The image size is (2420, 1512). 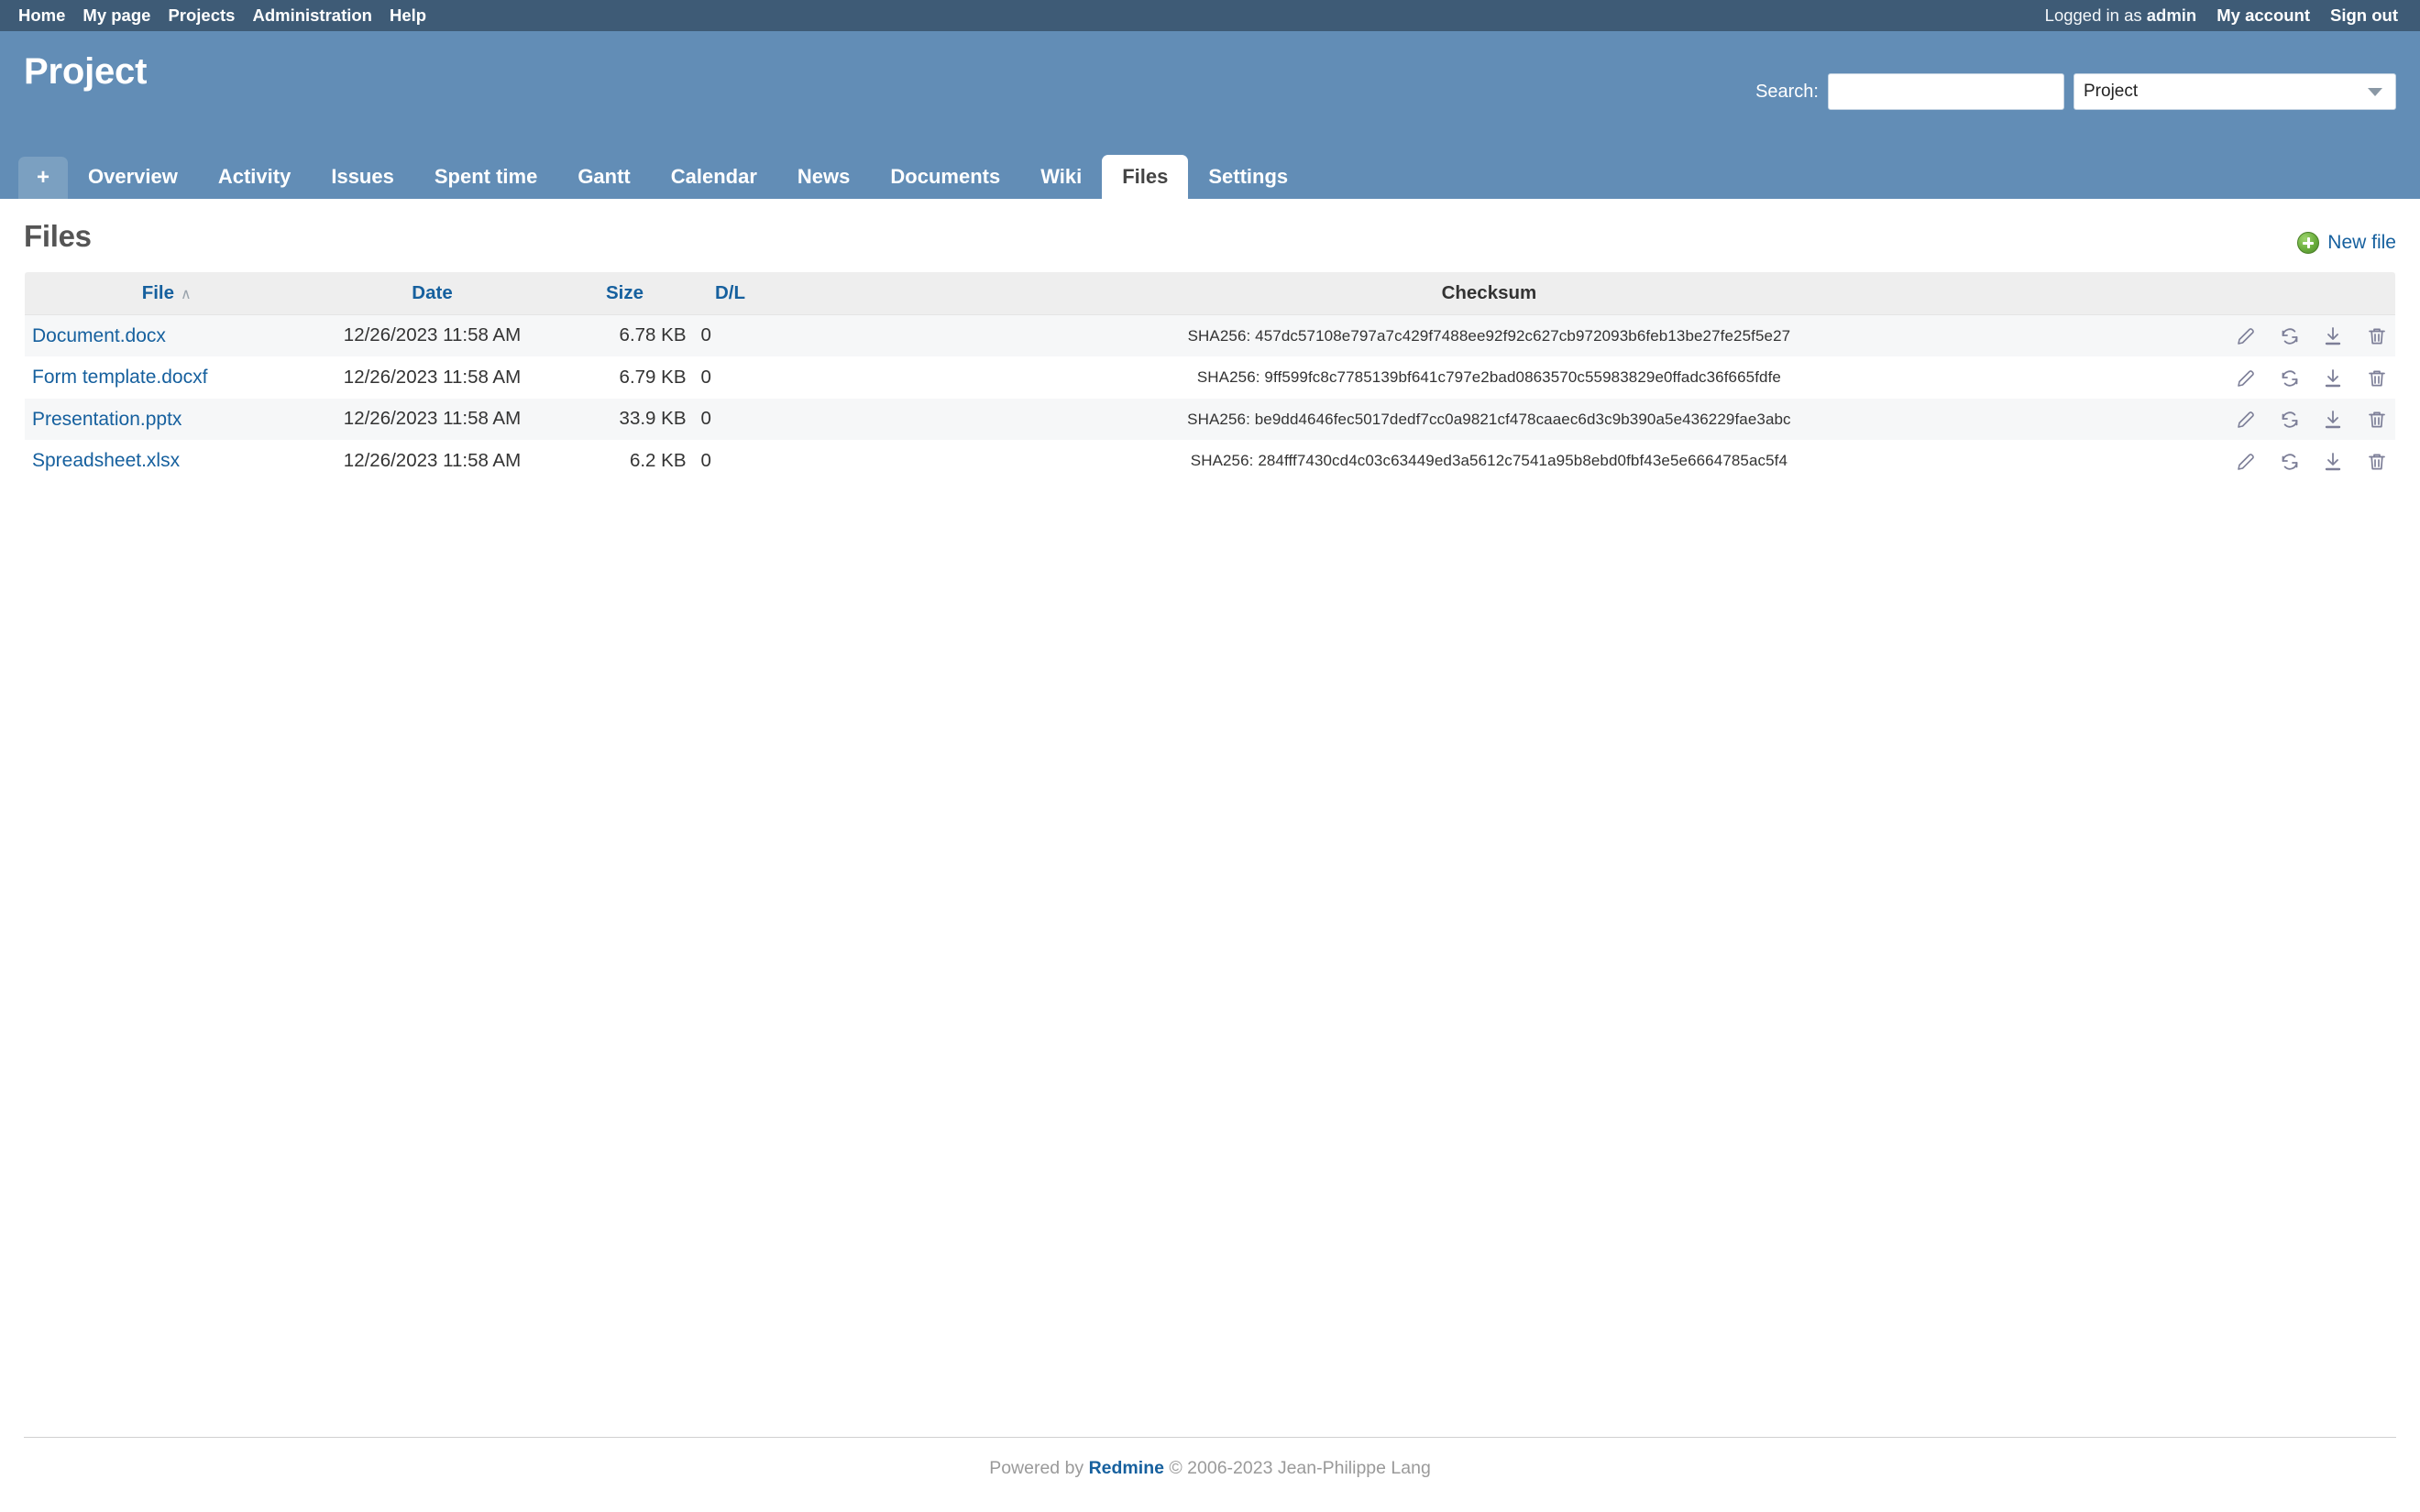 I want to click on file-size-cell: 6.79 KB, so click(x=653, y=377).